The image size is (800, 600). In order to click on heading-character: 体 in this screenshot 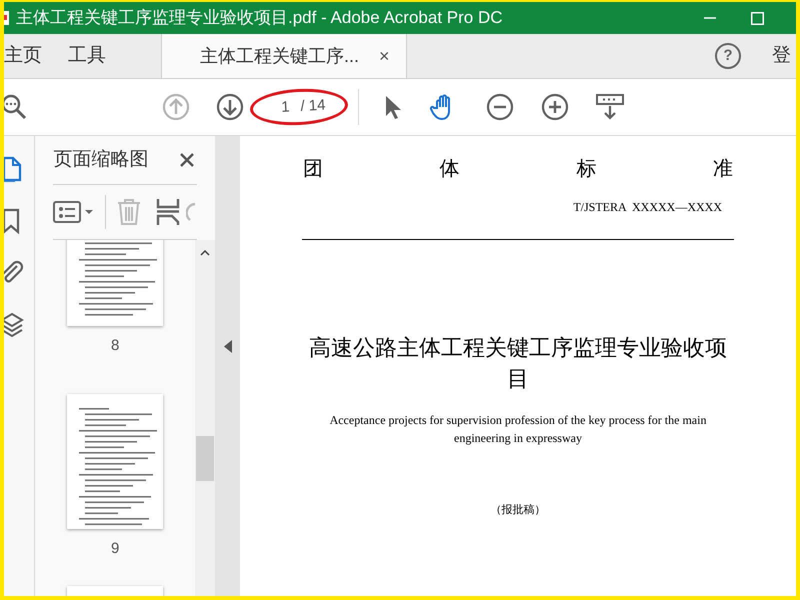, I will do `click(450, 169)`.